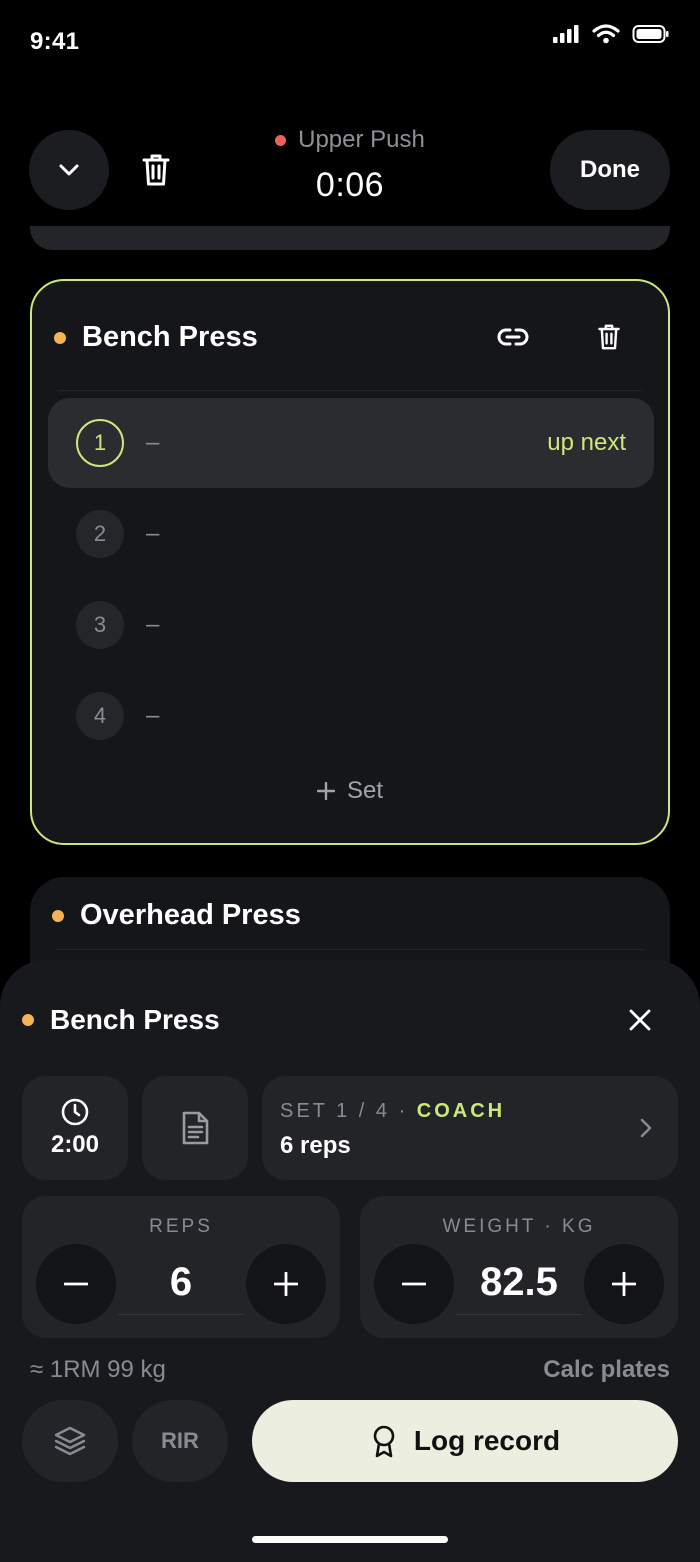 The height and width of the screenshot is (1562, 700). I want to click on award-icon, so click(384, 1441).